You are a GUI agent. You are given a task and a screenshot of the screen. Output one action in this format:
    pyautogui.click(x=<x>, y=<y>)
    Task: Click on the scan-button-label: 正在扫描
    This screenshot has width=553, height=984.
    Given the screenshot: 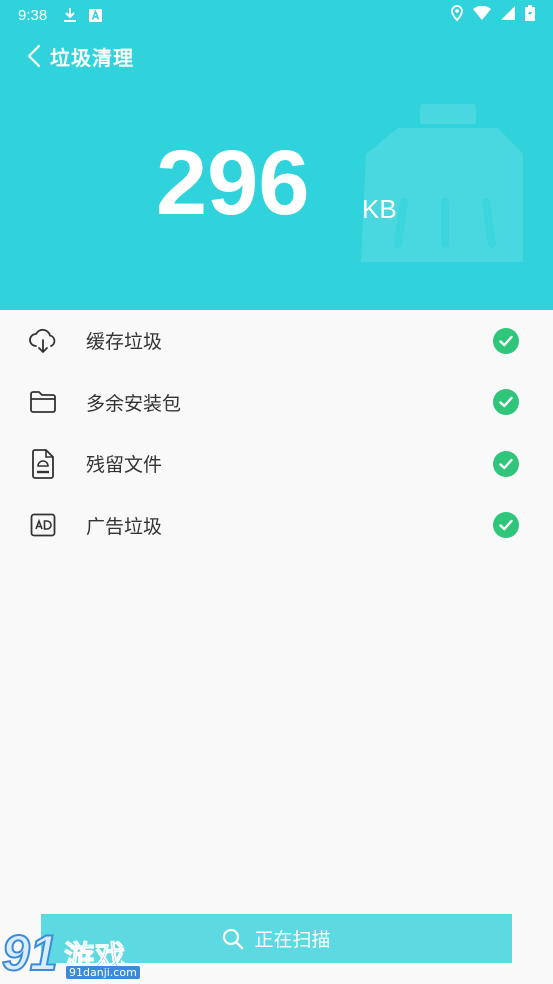 What is the action you would take?
    pyautogui.click(x=292, y=940)
    